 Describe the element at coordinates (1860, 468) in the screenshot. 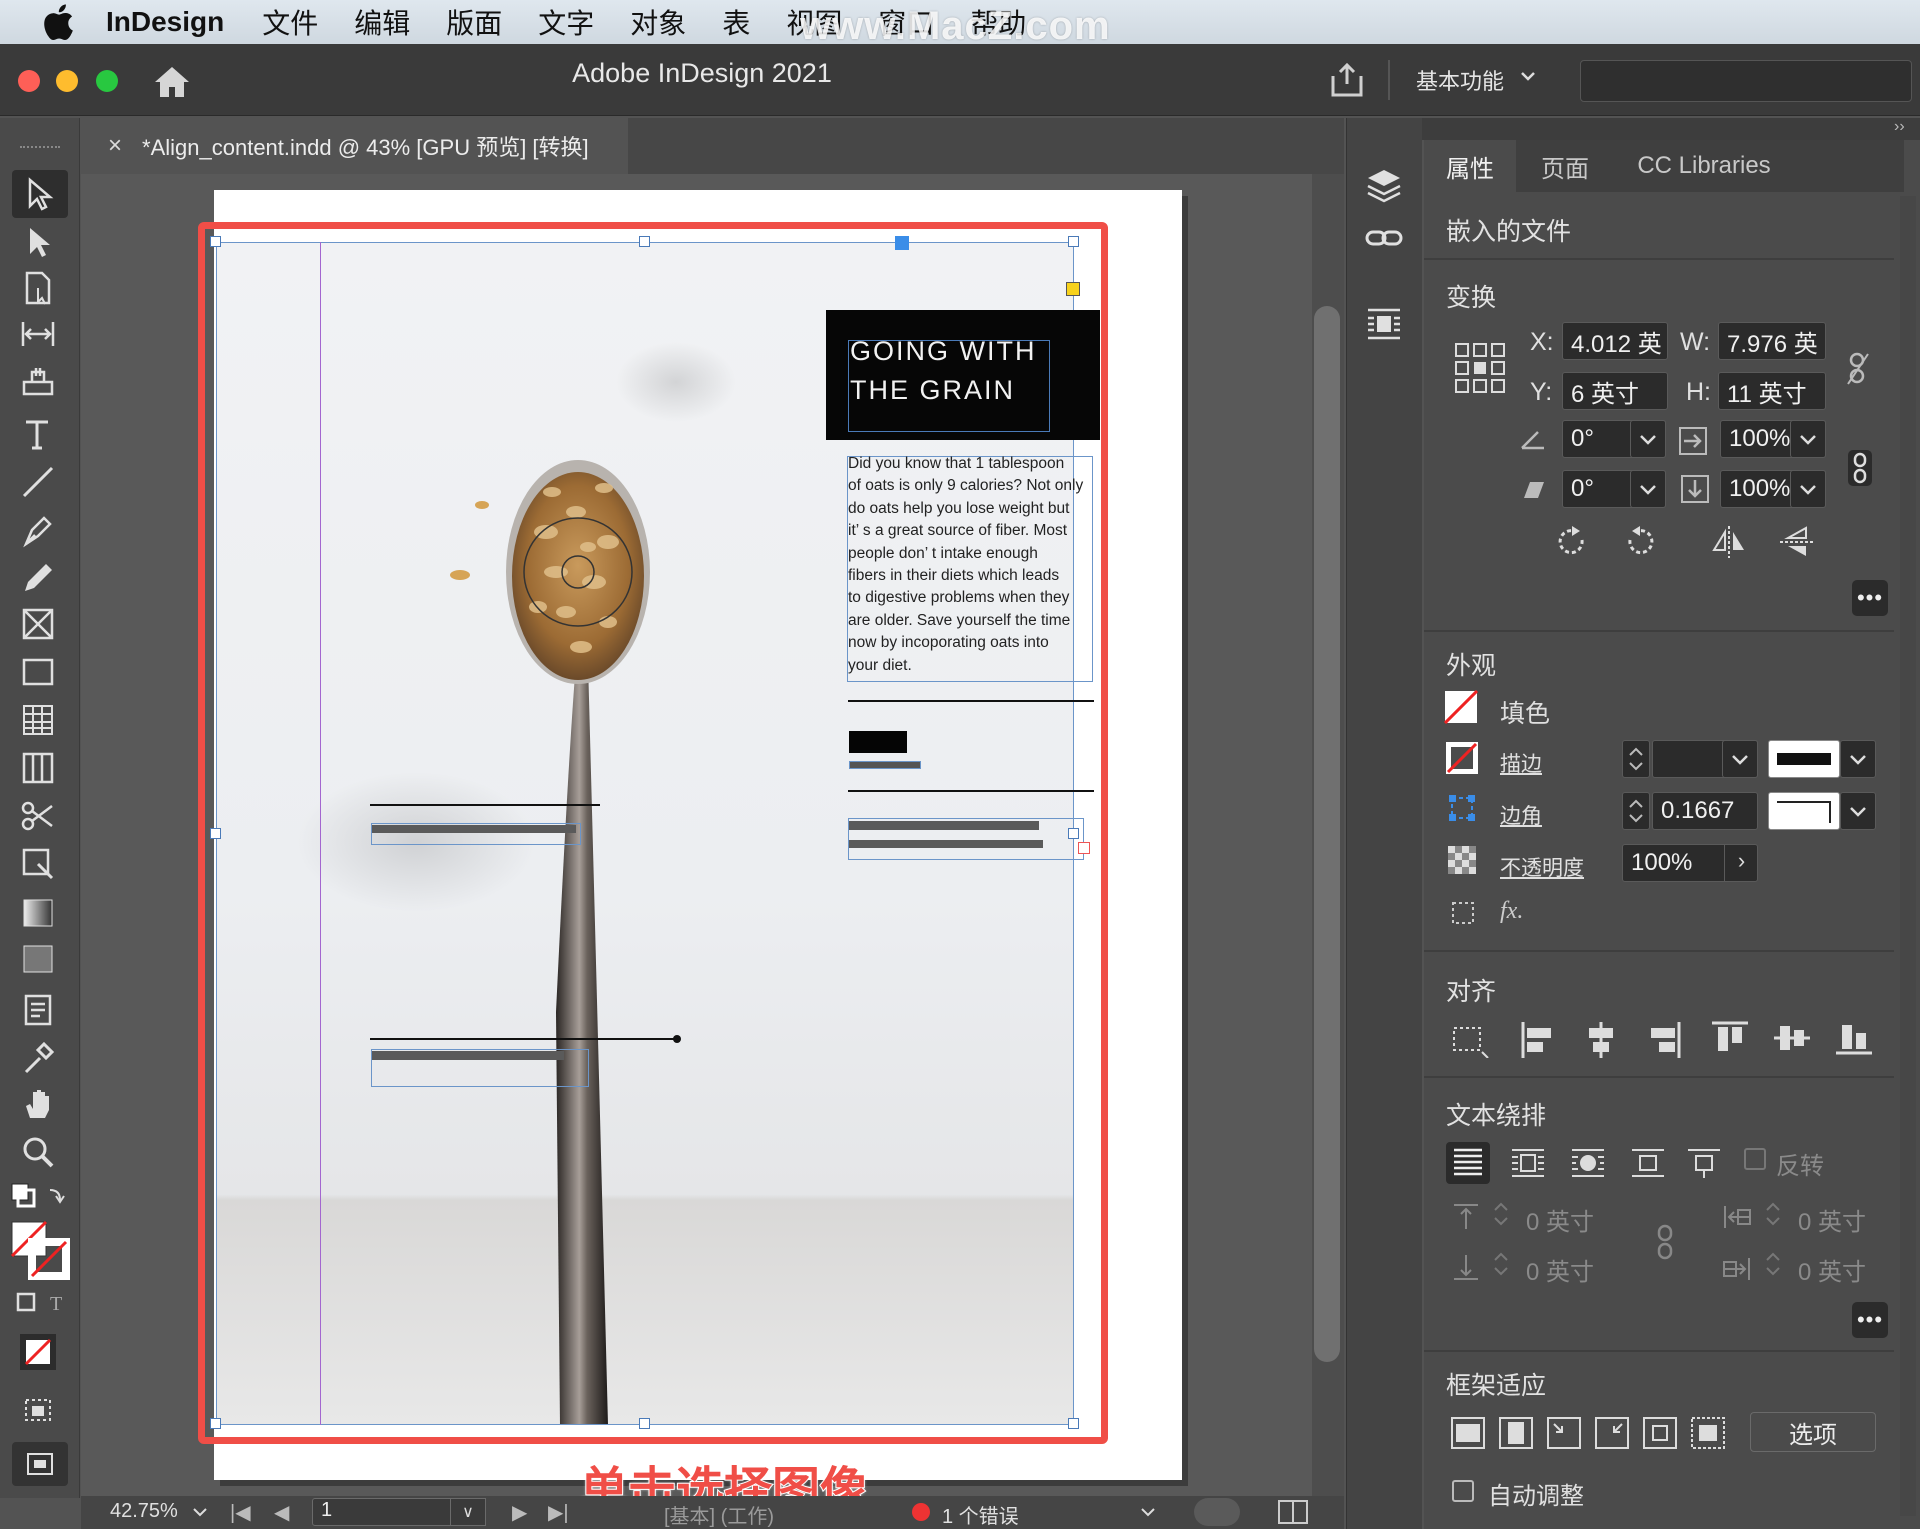

I see `constrain-scale-icon` at that location.